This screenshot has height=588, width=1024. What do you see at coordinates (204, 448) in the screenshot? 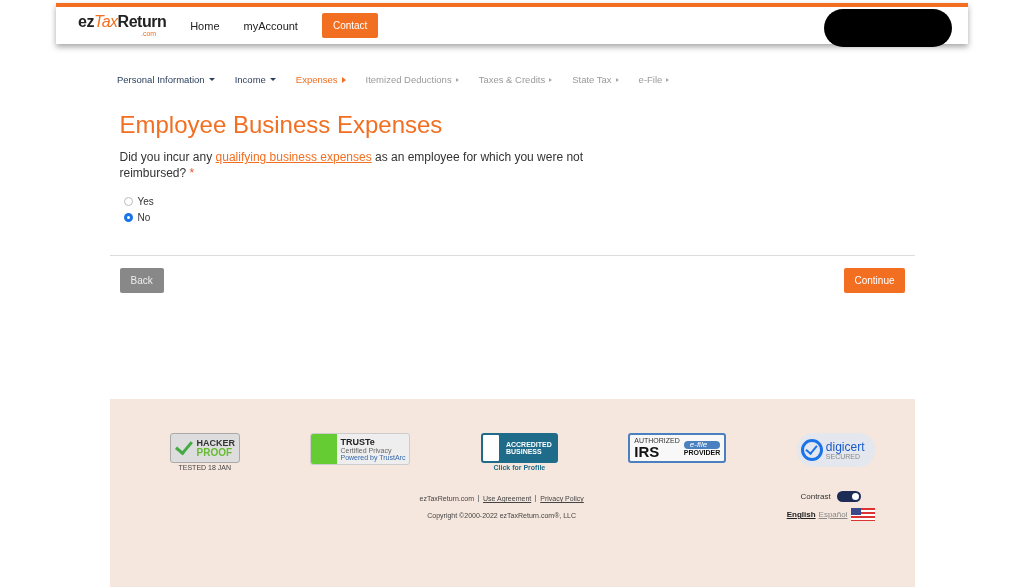
I see `hacker-badge: HACKER PROOF` at bounding box center [204, 448].